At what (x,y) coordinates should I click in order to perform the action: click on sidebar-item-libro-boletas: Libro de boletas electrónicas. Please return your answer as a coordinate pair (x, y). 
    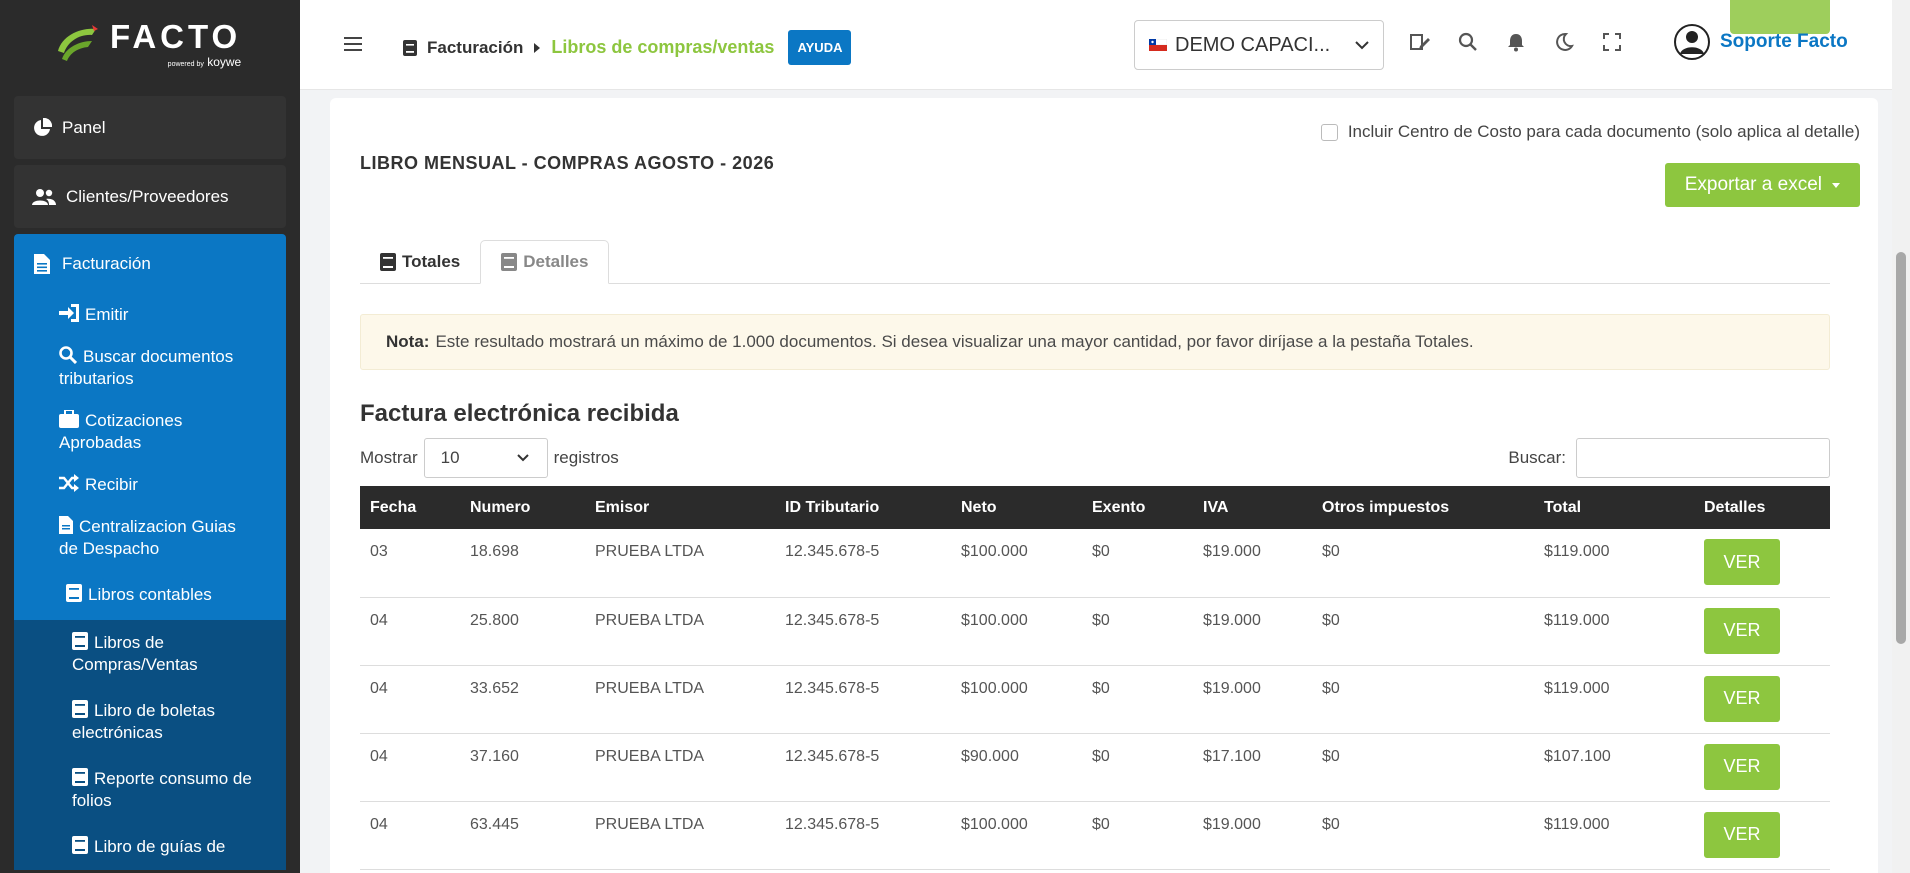
    Looking at the image, I should click on (150, 722).